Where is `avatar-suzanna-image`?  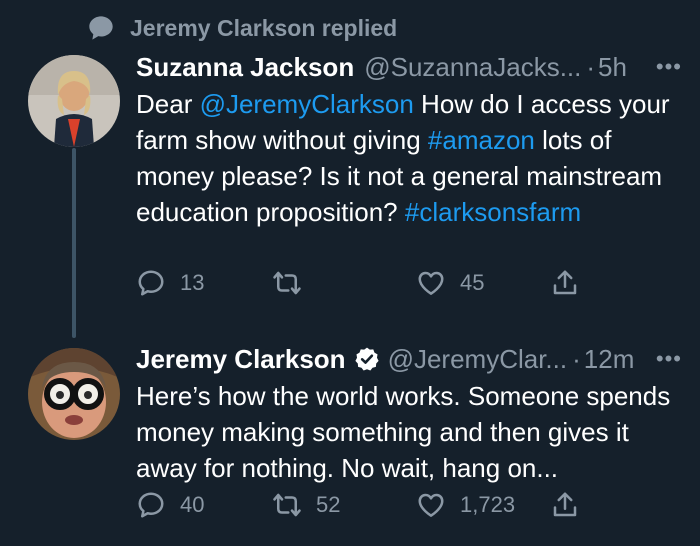
avatar-suzanna-image is located at coordinates (74, 101).